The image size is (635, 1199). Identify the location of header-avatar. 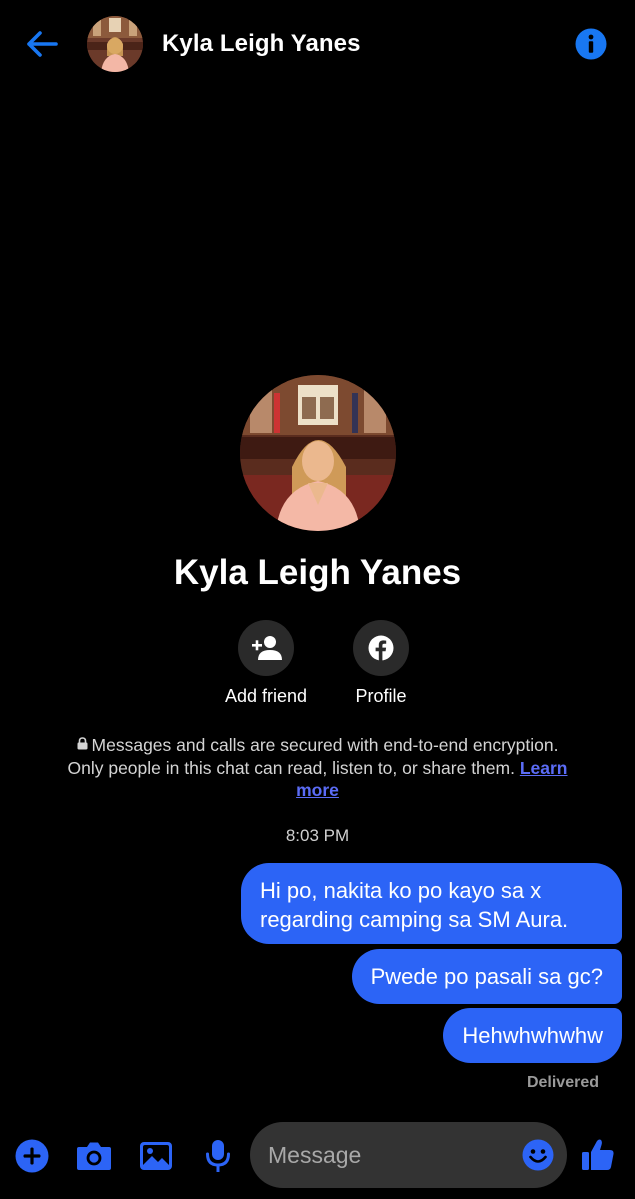
(115, 44).